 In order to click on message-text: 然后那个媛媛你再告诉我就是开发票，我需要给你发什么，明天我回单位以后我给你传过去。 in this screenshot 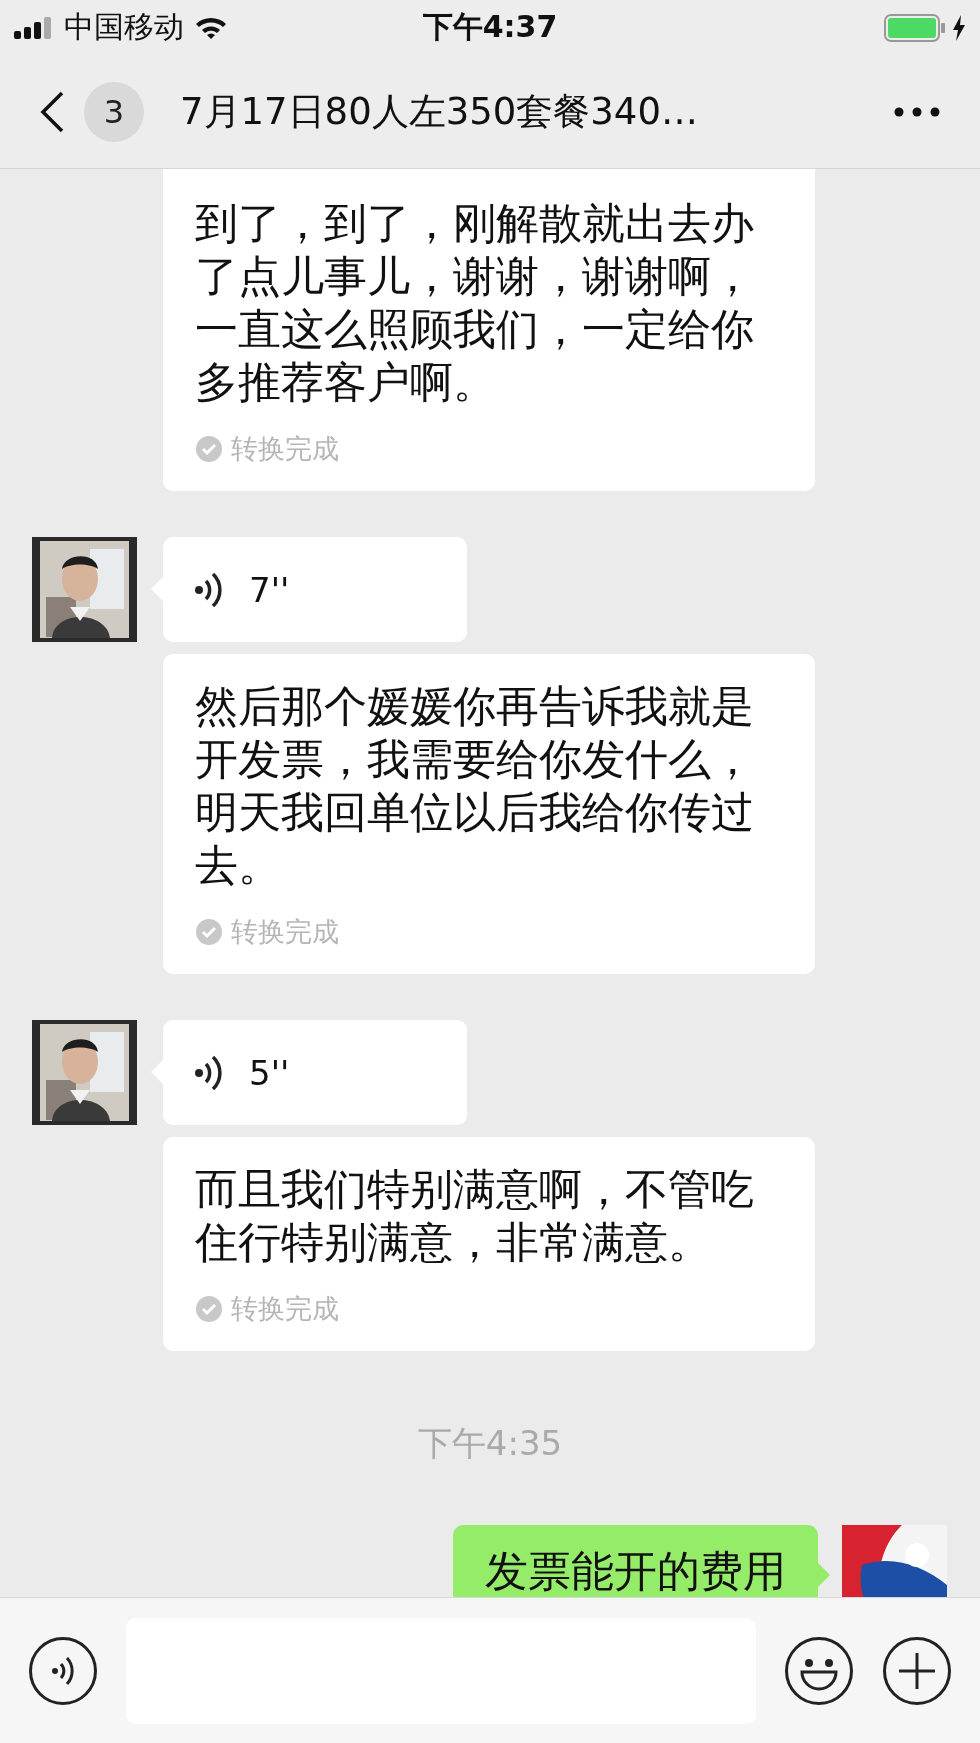, I will do `click(475, 786)`.